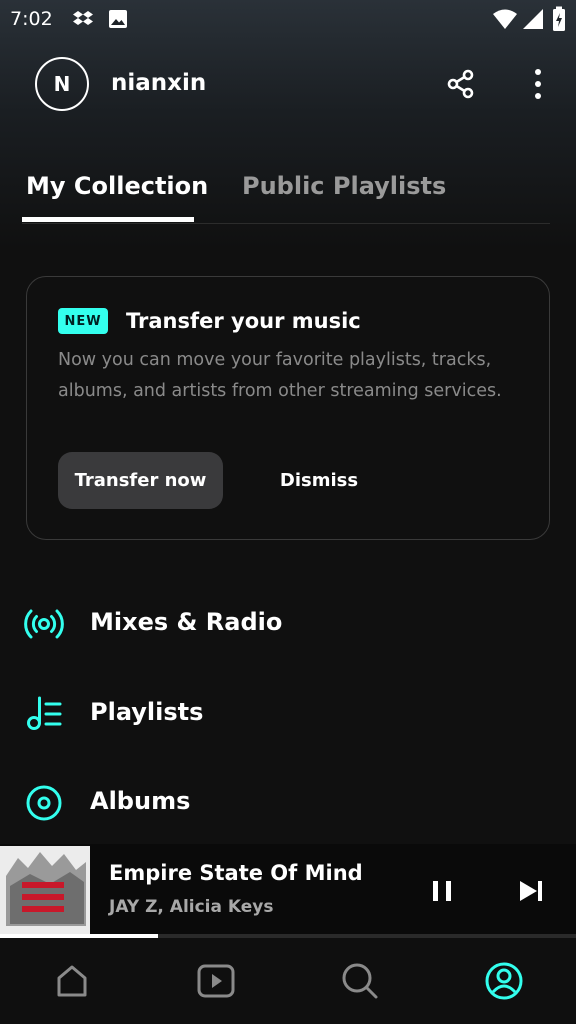 The height and width of the screenshot is (1024, 576). What do you see at coordinates (108, 219) in the screenshot?
I see `active-tab-indicator` at bounding box center [108, 219].